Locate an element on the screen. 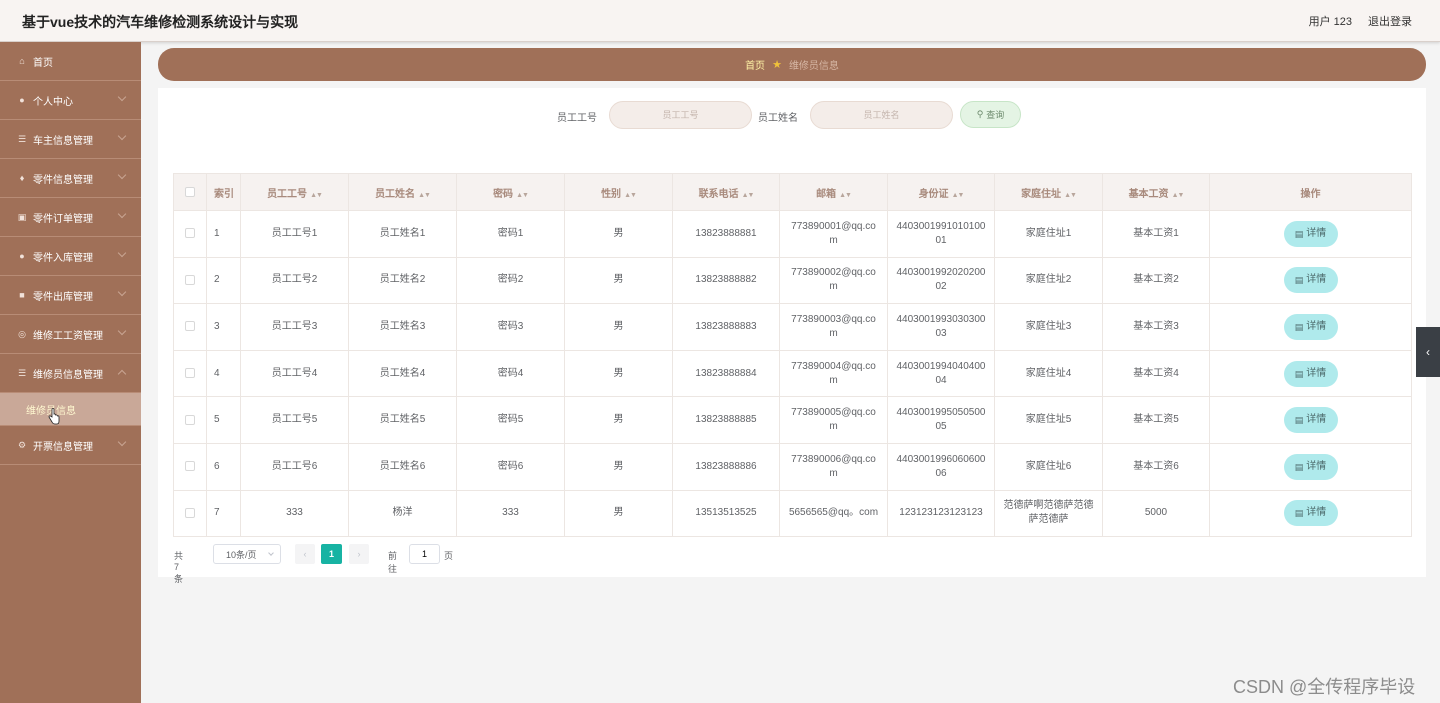 This screenshot has width=1440, height=703. page-size-select: 10条/页 is located at coordinates (247, 554).